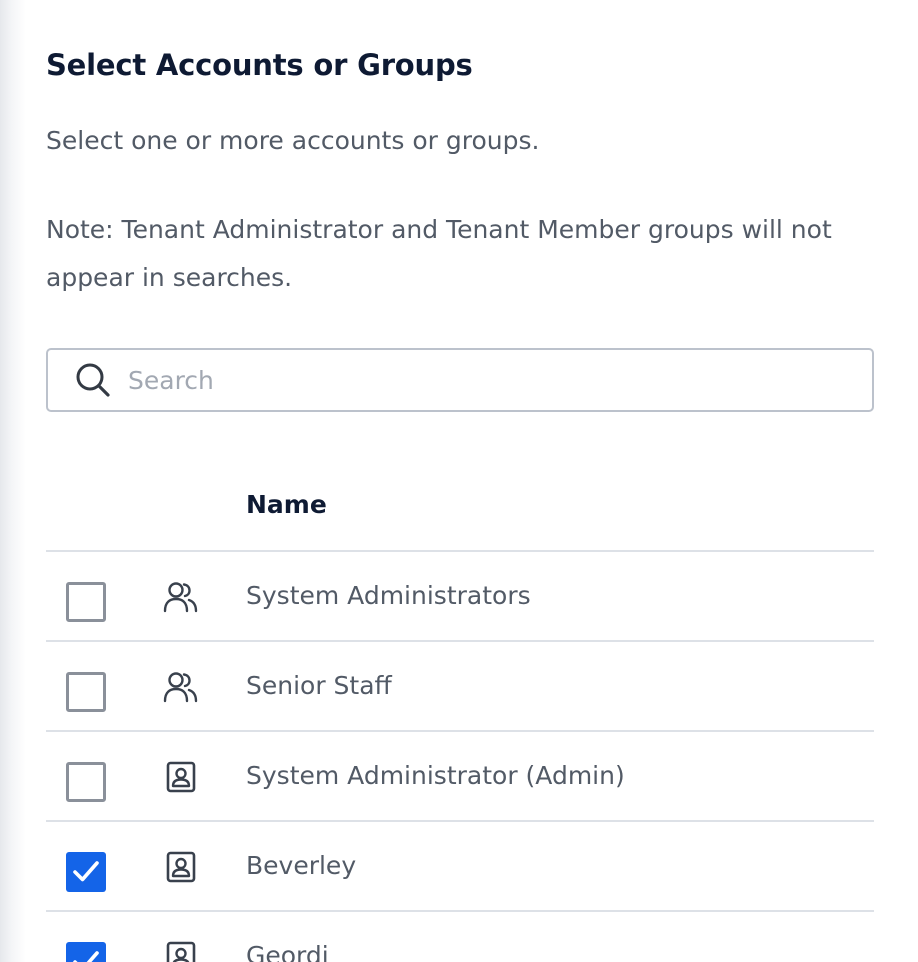 This screenshot has width=918, height=962. I want to click on row-name: Geordi, so click(287, 951).